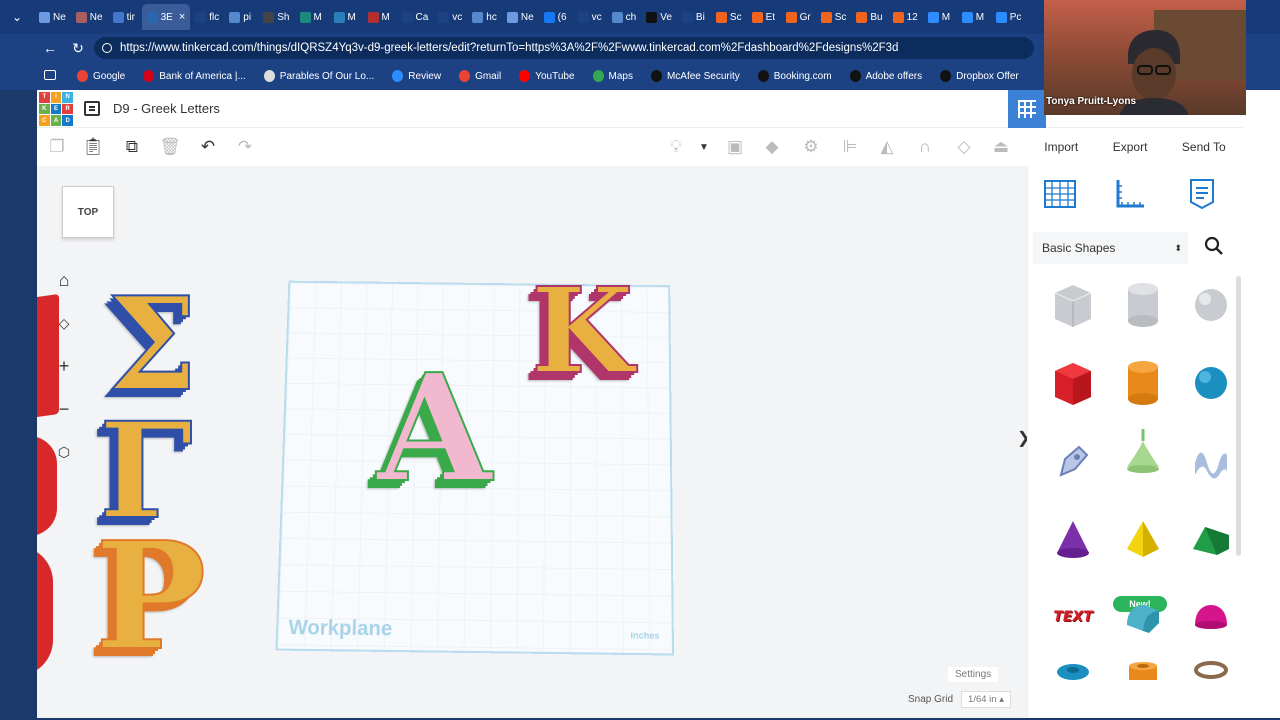 This screenshot has height=720, width=1280. I want to click on paste-icon: 📋︎, so click(93, 147).